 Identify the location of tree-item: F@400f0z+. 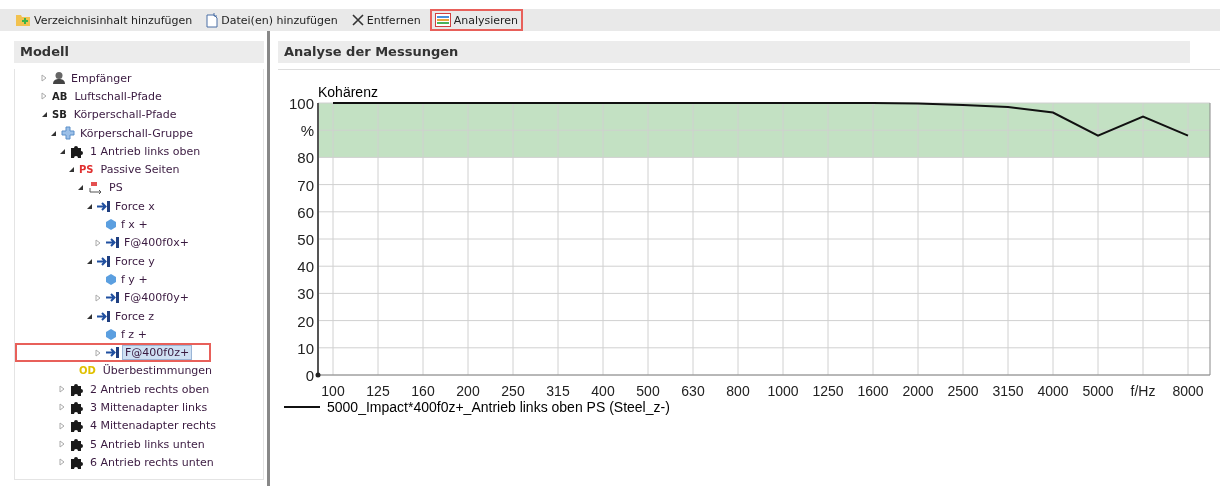
(157, 353).